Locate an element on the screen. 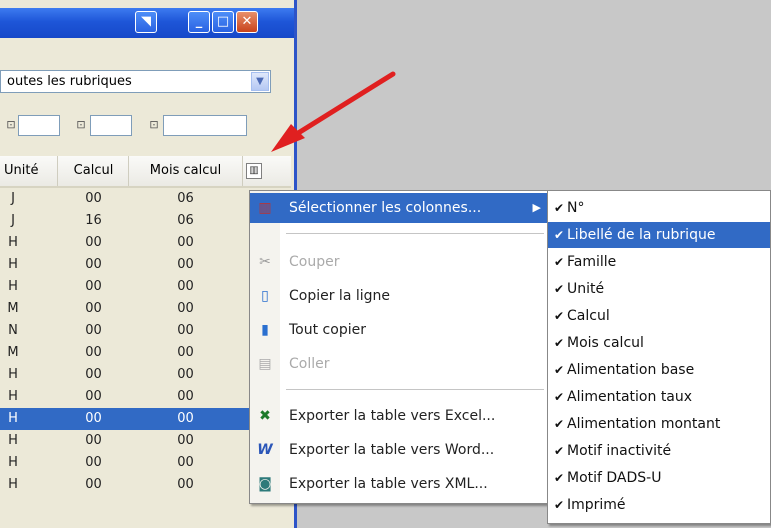 The width and height of the screenshot is (771, 528). minimize-icon: _ is located at coordinates (199, 21).